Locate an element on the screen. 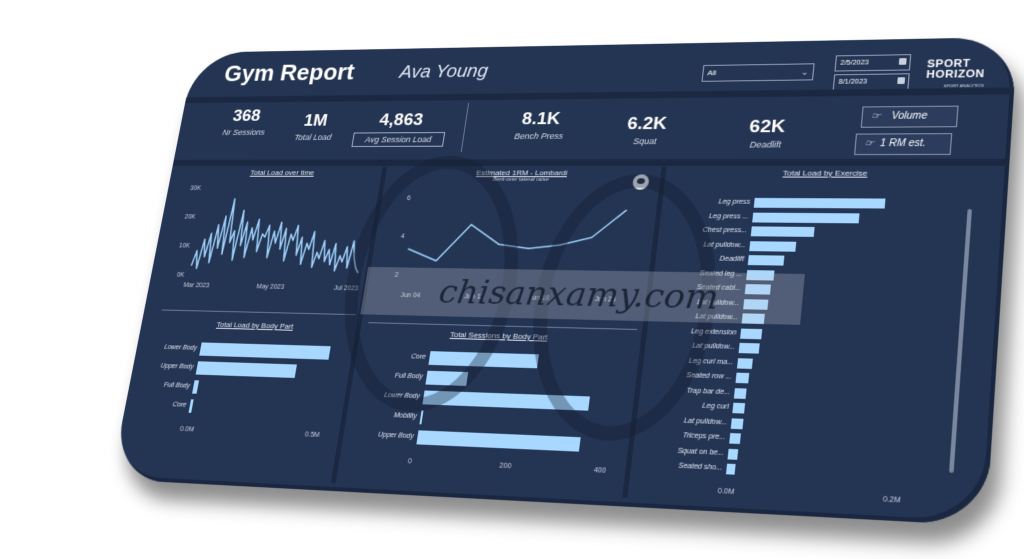 This screenshot has width=1024, height=559. sport-horizon-logo: SPORT HORIZON SPORT ANALYTICS is located at coordinates (955, 75).